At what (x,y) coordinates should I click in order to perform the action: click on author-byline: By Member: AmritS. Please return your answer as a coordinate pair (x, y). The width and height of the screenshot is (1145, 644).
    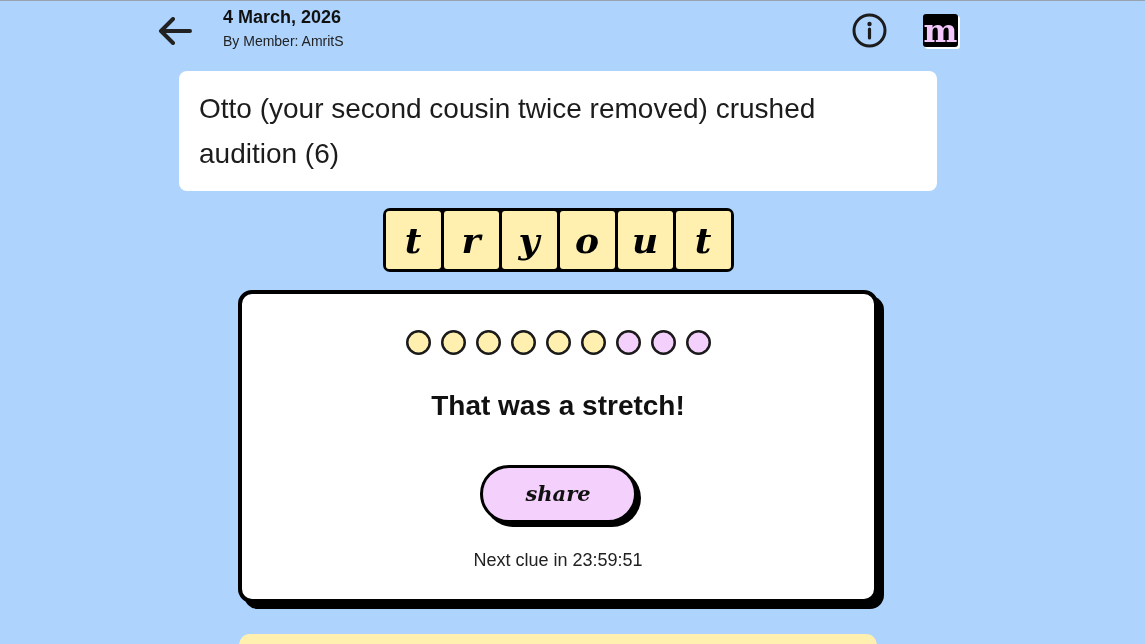
    Looking at the image, I should click on (283, 41).